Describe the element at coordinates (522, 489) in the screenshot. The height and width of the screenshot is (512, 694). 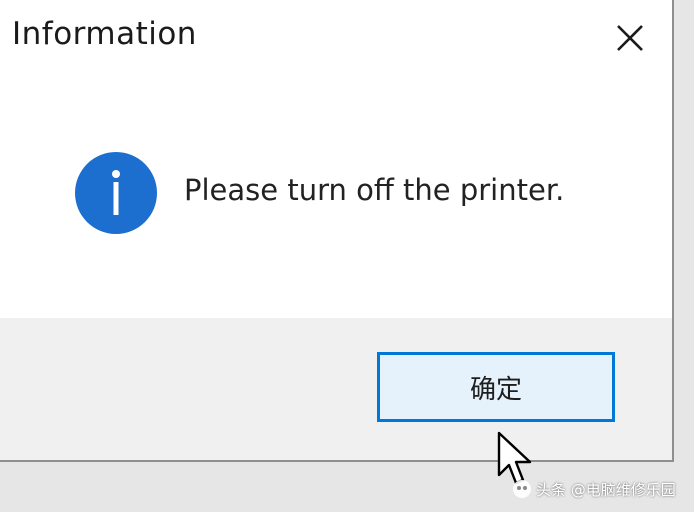
I see `watermark-logo-icon` at that location.